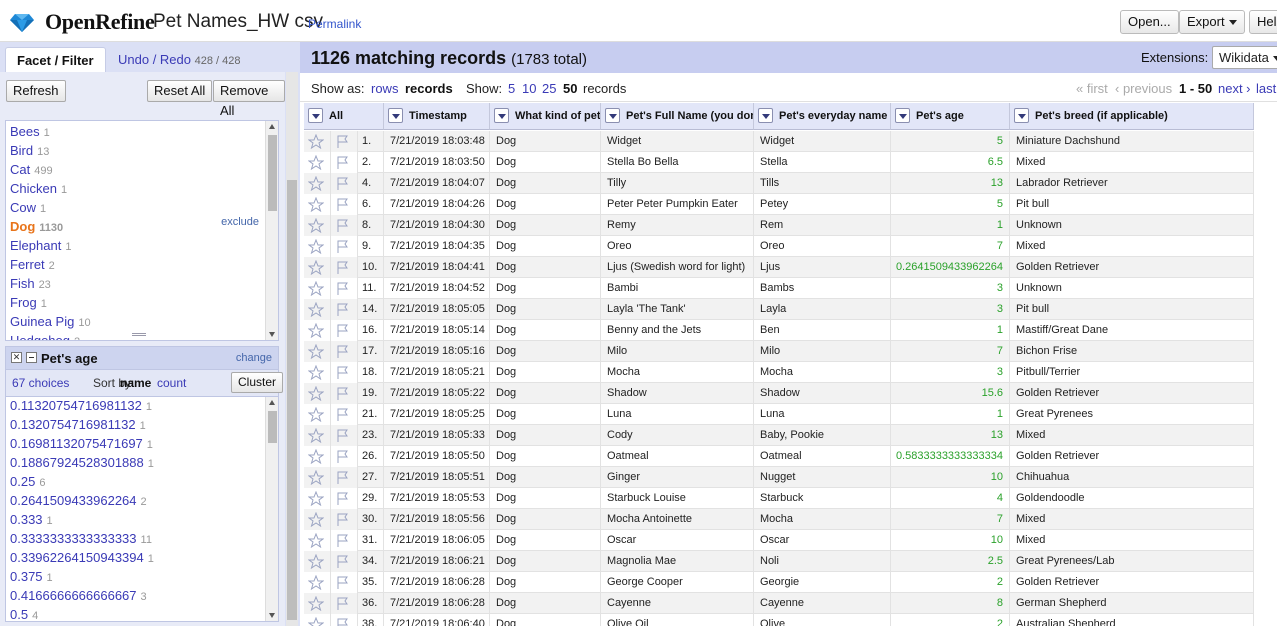 The width and height of the screenshot is (1277, 626). I want to click on age-cell: 10, so click(950, 540).